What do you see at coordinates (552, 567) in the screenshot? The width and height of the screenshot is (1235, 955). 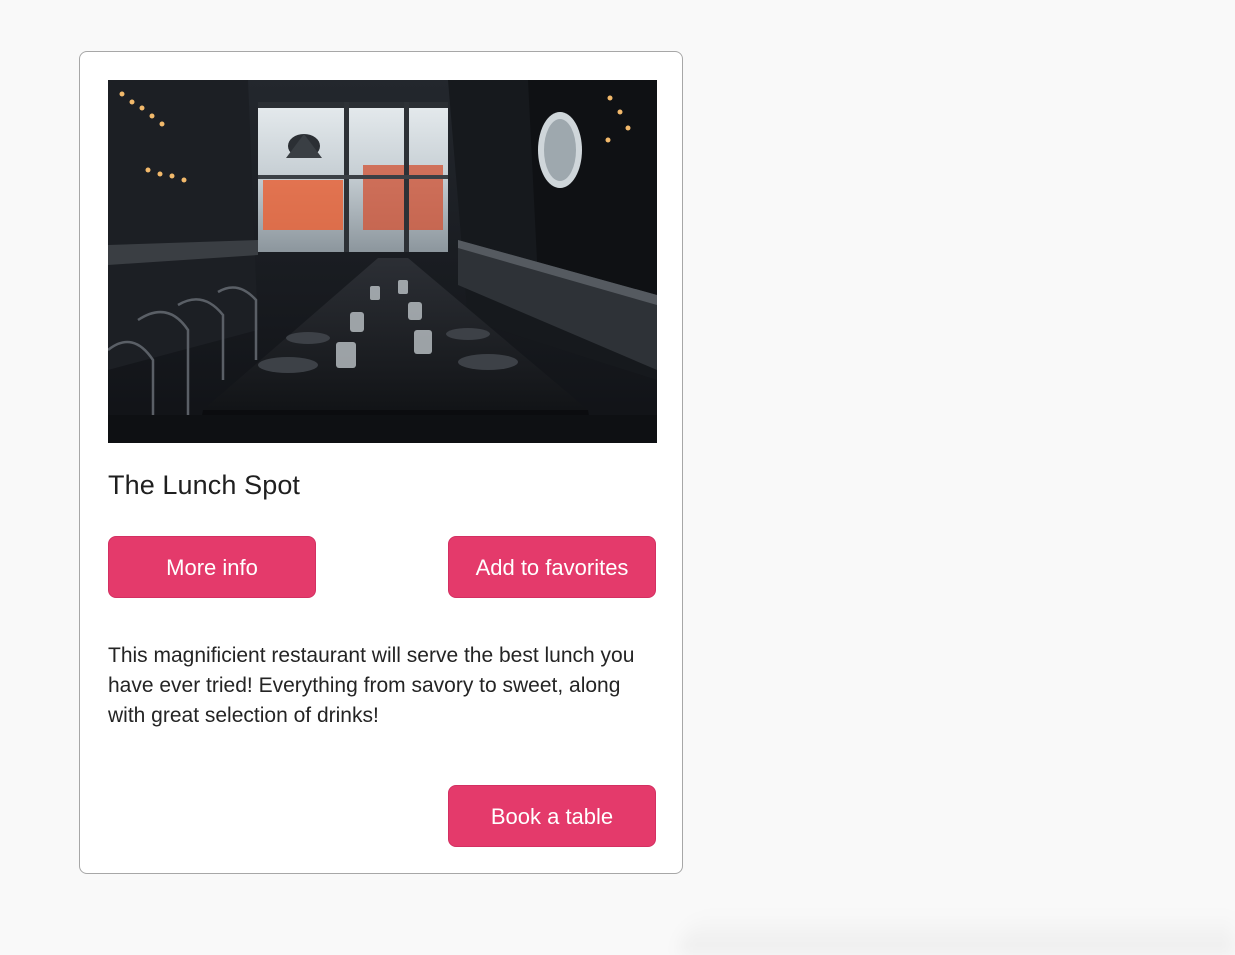 I see `add-to-favorites-button: Add to favorites` at bounding box center [552, 567].